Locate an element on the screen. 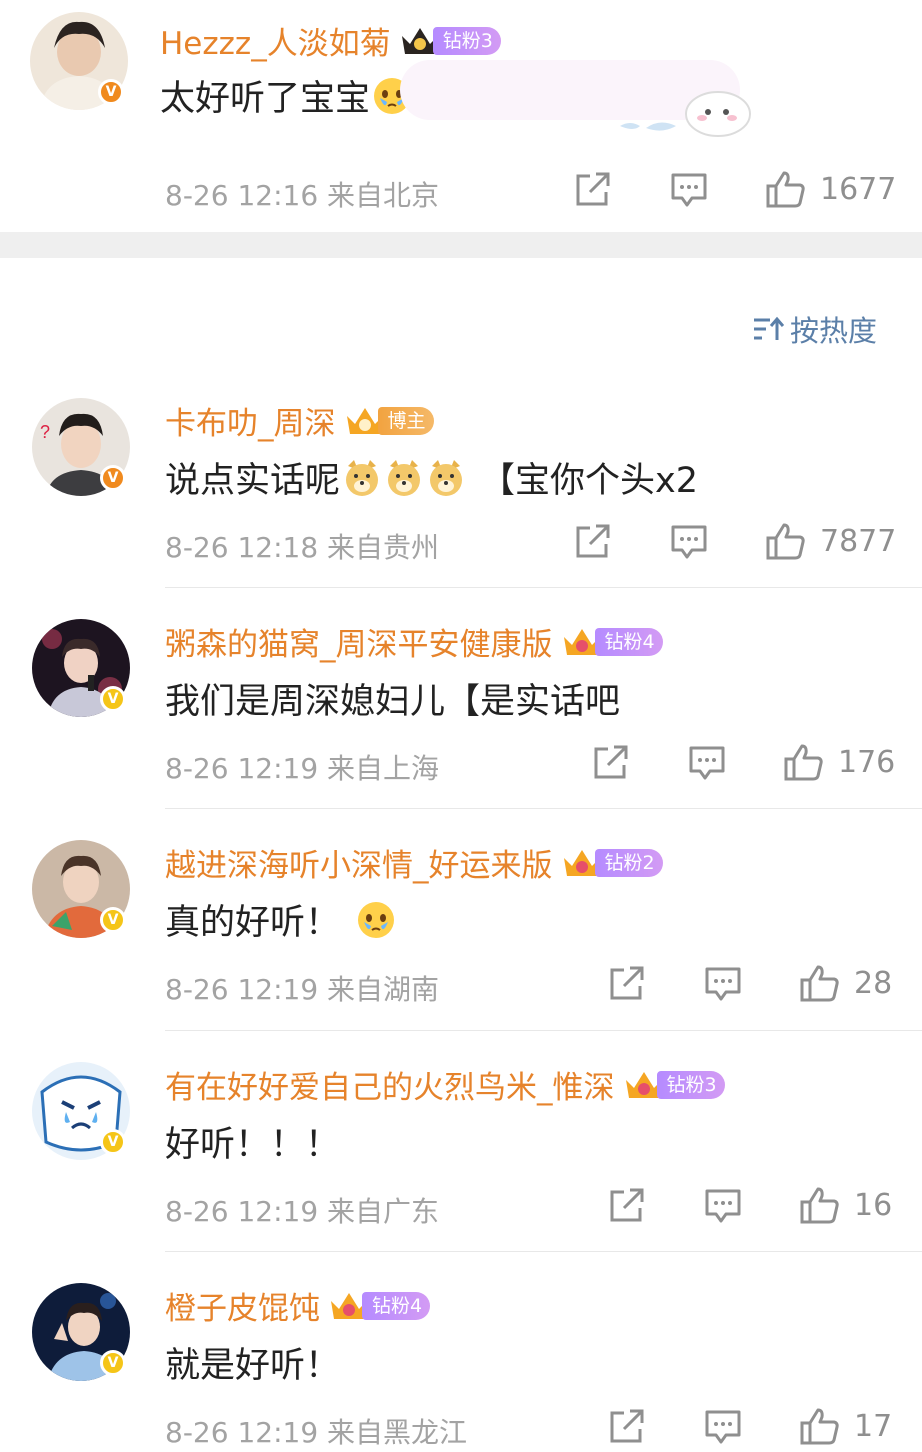 The width and height of the screenshot is (922, 1452). comment-text: 真的好听！ is located at coordinates (253, 923).